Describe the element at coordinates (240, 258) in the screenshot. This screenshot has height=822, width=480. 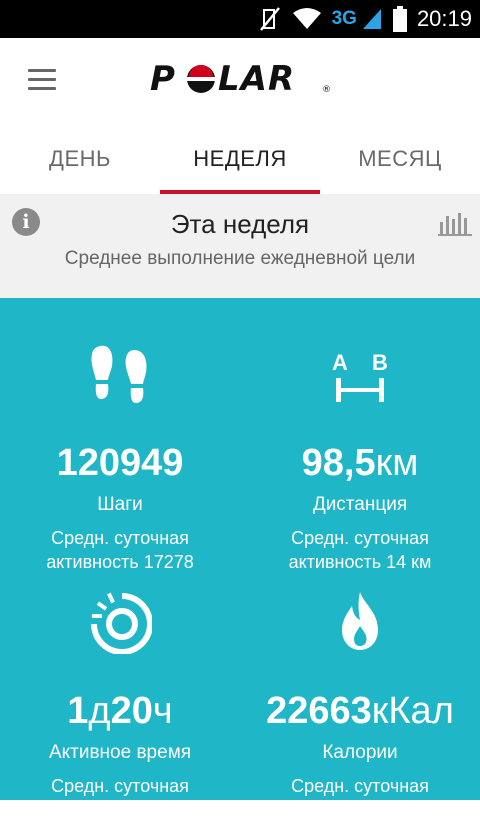
I see `week-subtitle: Среднее выполнение ежедневной цели` at that location.